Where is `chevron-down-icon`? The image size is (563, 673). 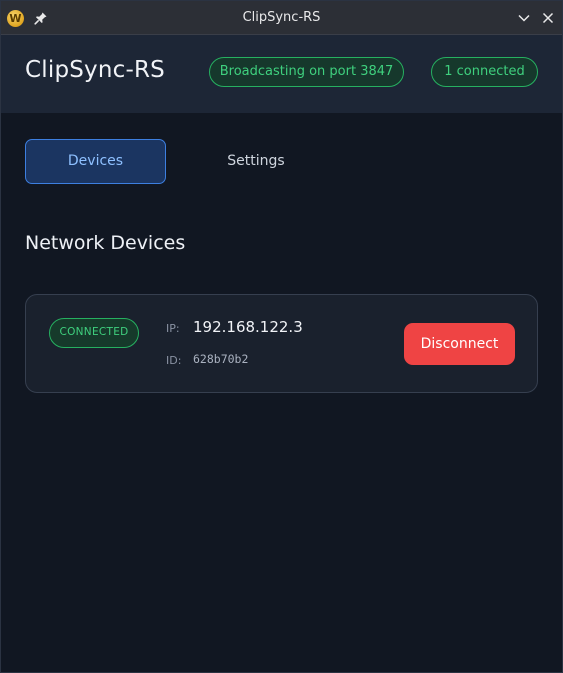 chevron-down-icon is located at coordinates (524, 18).